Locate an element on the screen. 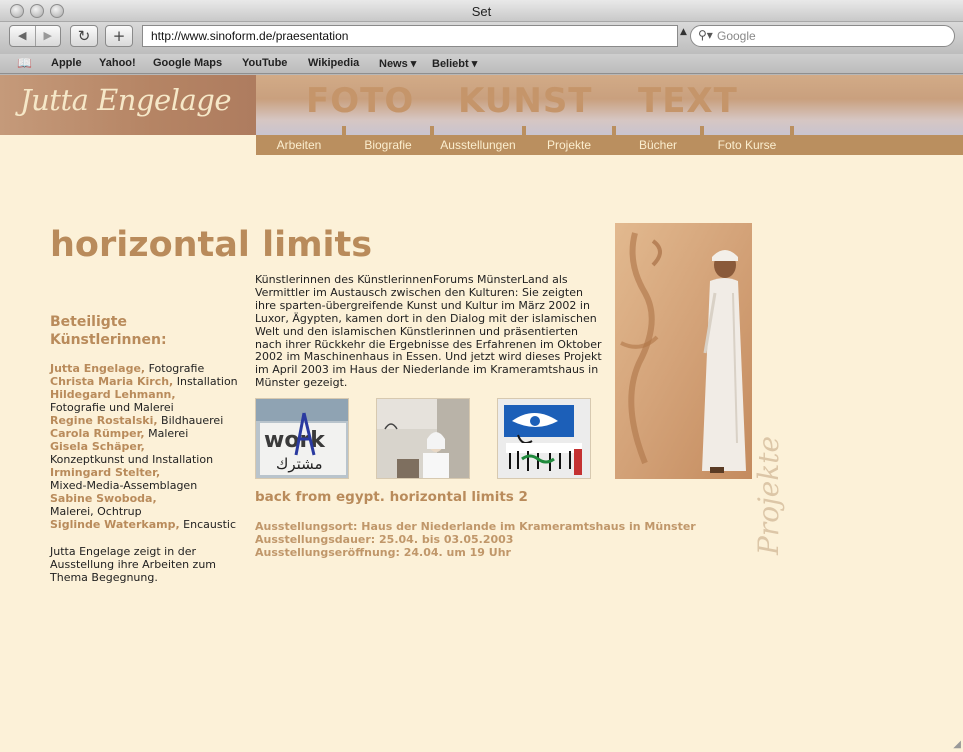  thumbnail-sign-arabic: مشترك is located at coordinates (299, 464).